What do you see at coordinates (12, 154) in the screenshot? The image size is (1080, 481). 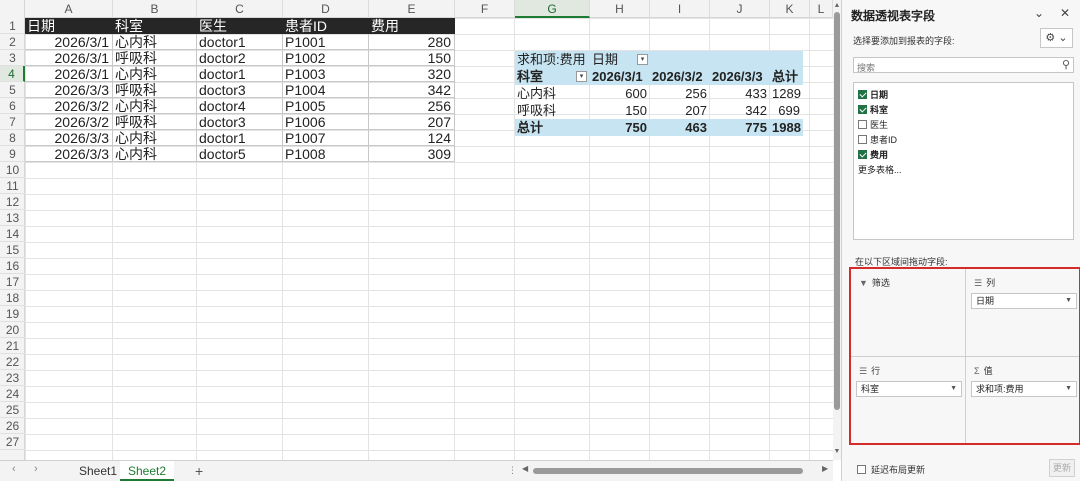 I see `row-header-9: 9` at bounding box center [12, 154].